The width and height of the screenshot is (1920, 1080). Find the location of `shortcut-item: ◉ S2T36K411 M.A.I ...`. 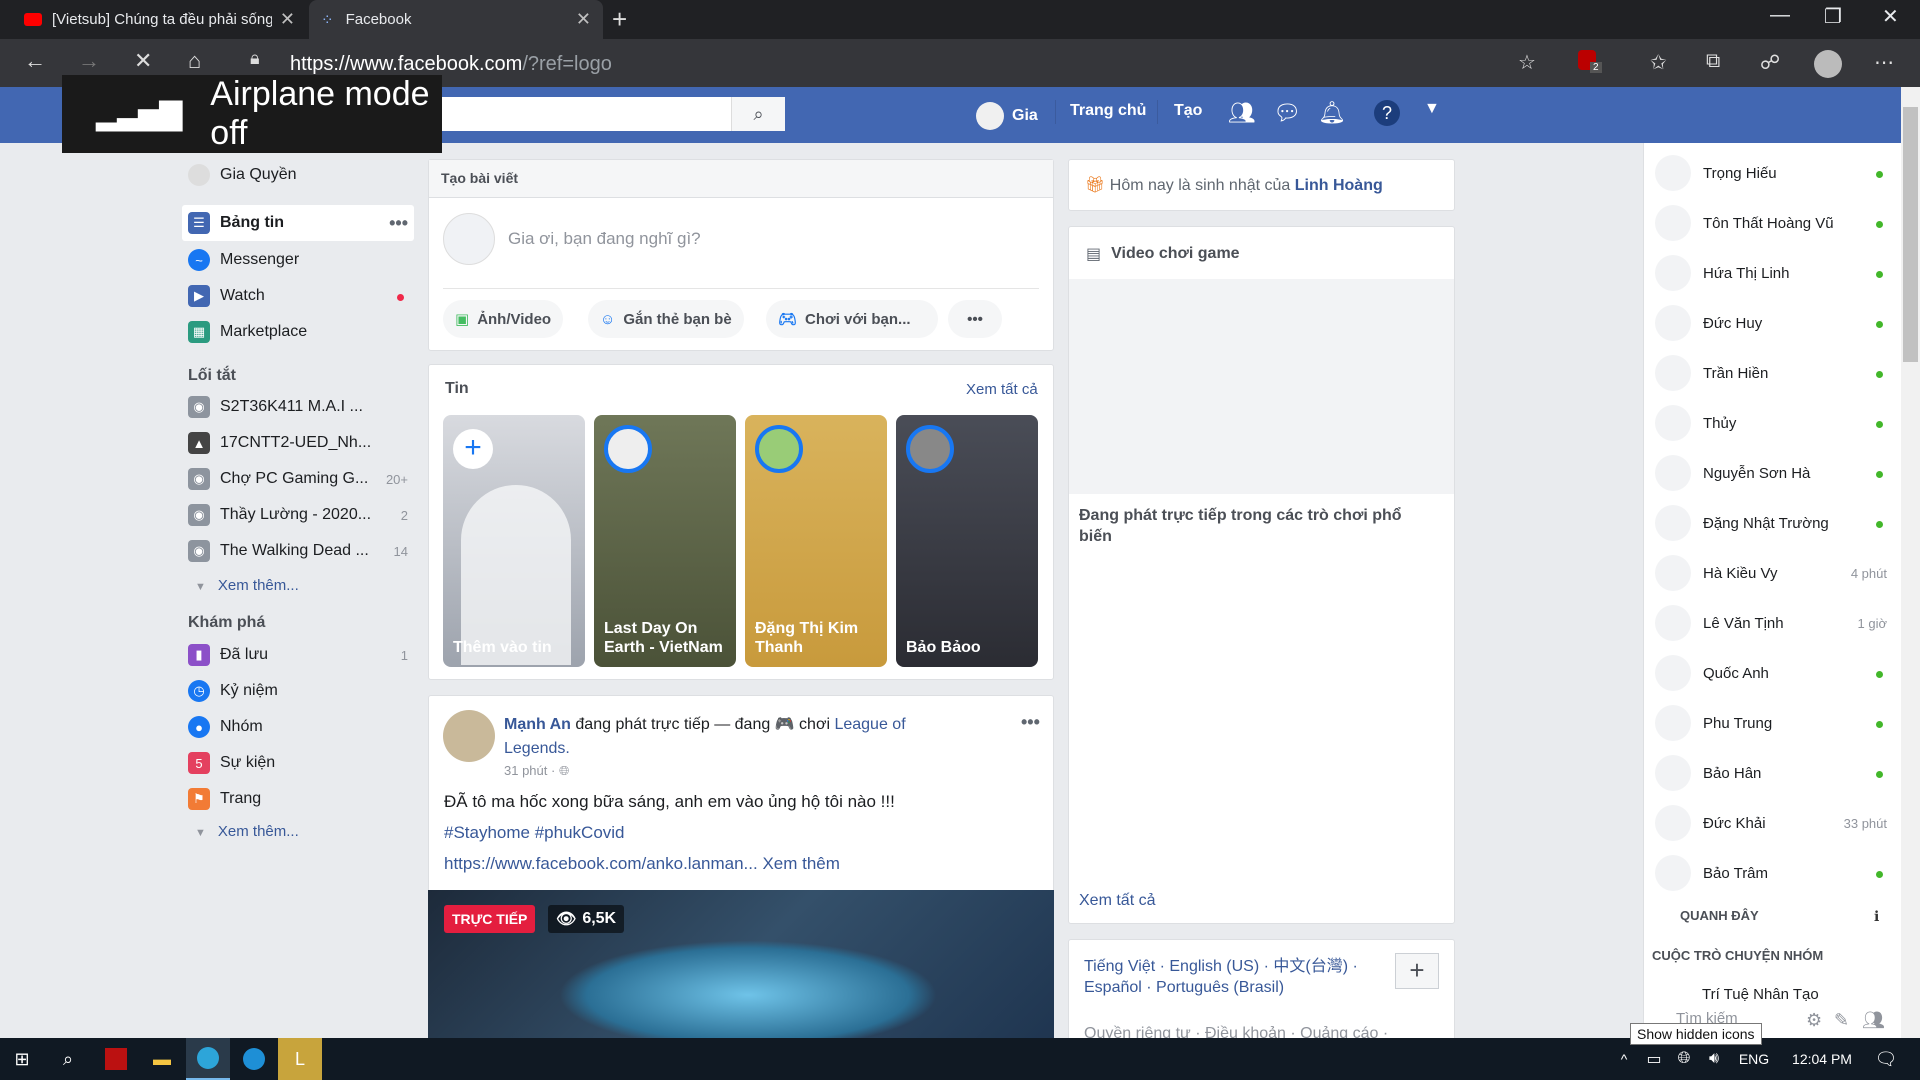

shortcut-item: ◉ S2T36K411 M.A.I ... is located at coordinates (298, 407).